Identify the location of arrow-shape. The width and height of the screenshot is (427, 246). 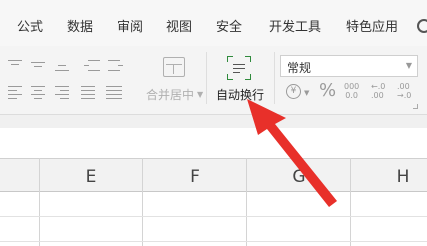
(292, 153).